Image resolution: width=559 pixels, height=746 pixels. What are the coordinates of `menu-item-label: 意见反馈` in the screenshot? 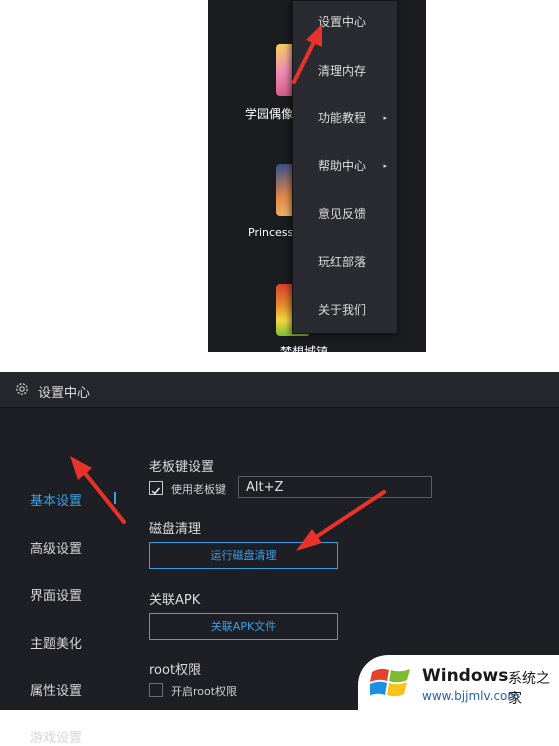 It's located at (342, 214).